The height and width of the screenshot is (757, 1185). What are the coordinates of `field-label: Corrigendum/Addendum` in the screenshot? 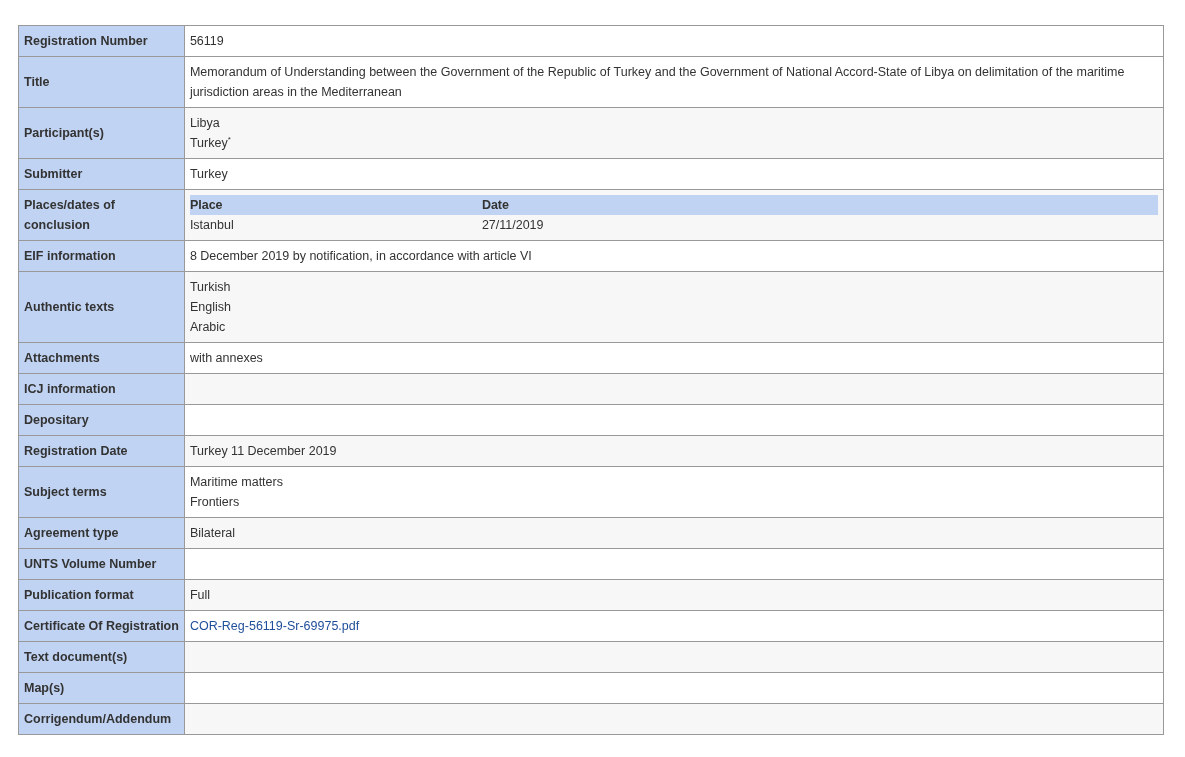 It's located at (101, 719).